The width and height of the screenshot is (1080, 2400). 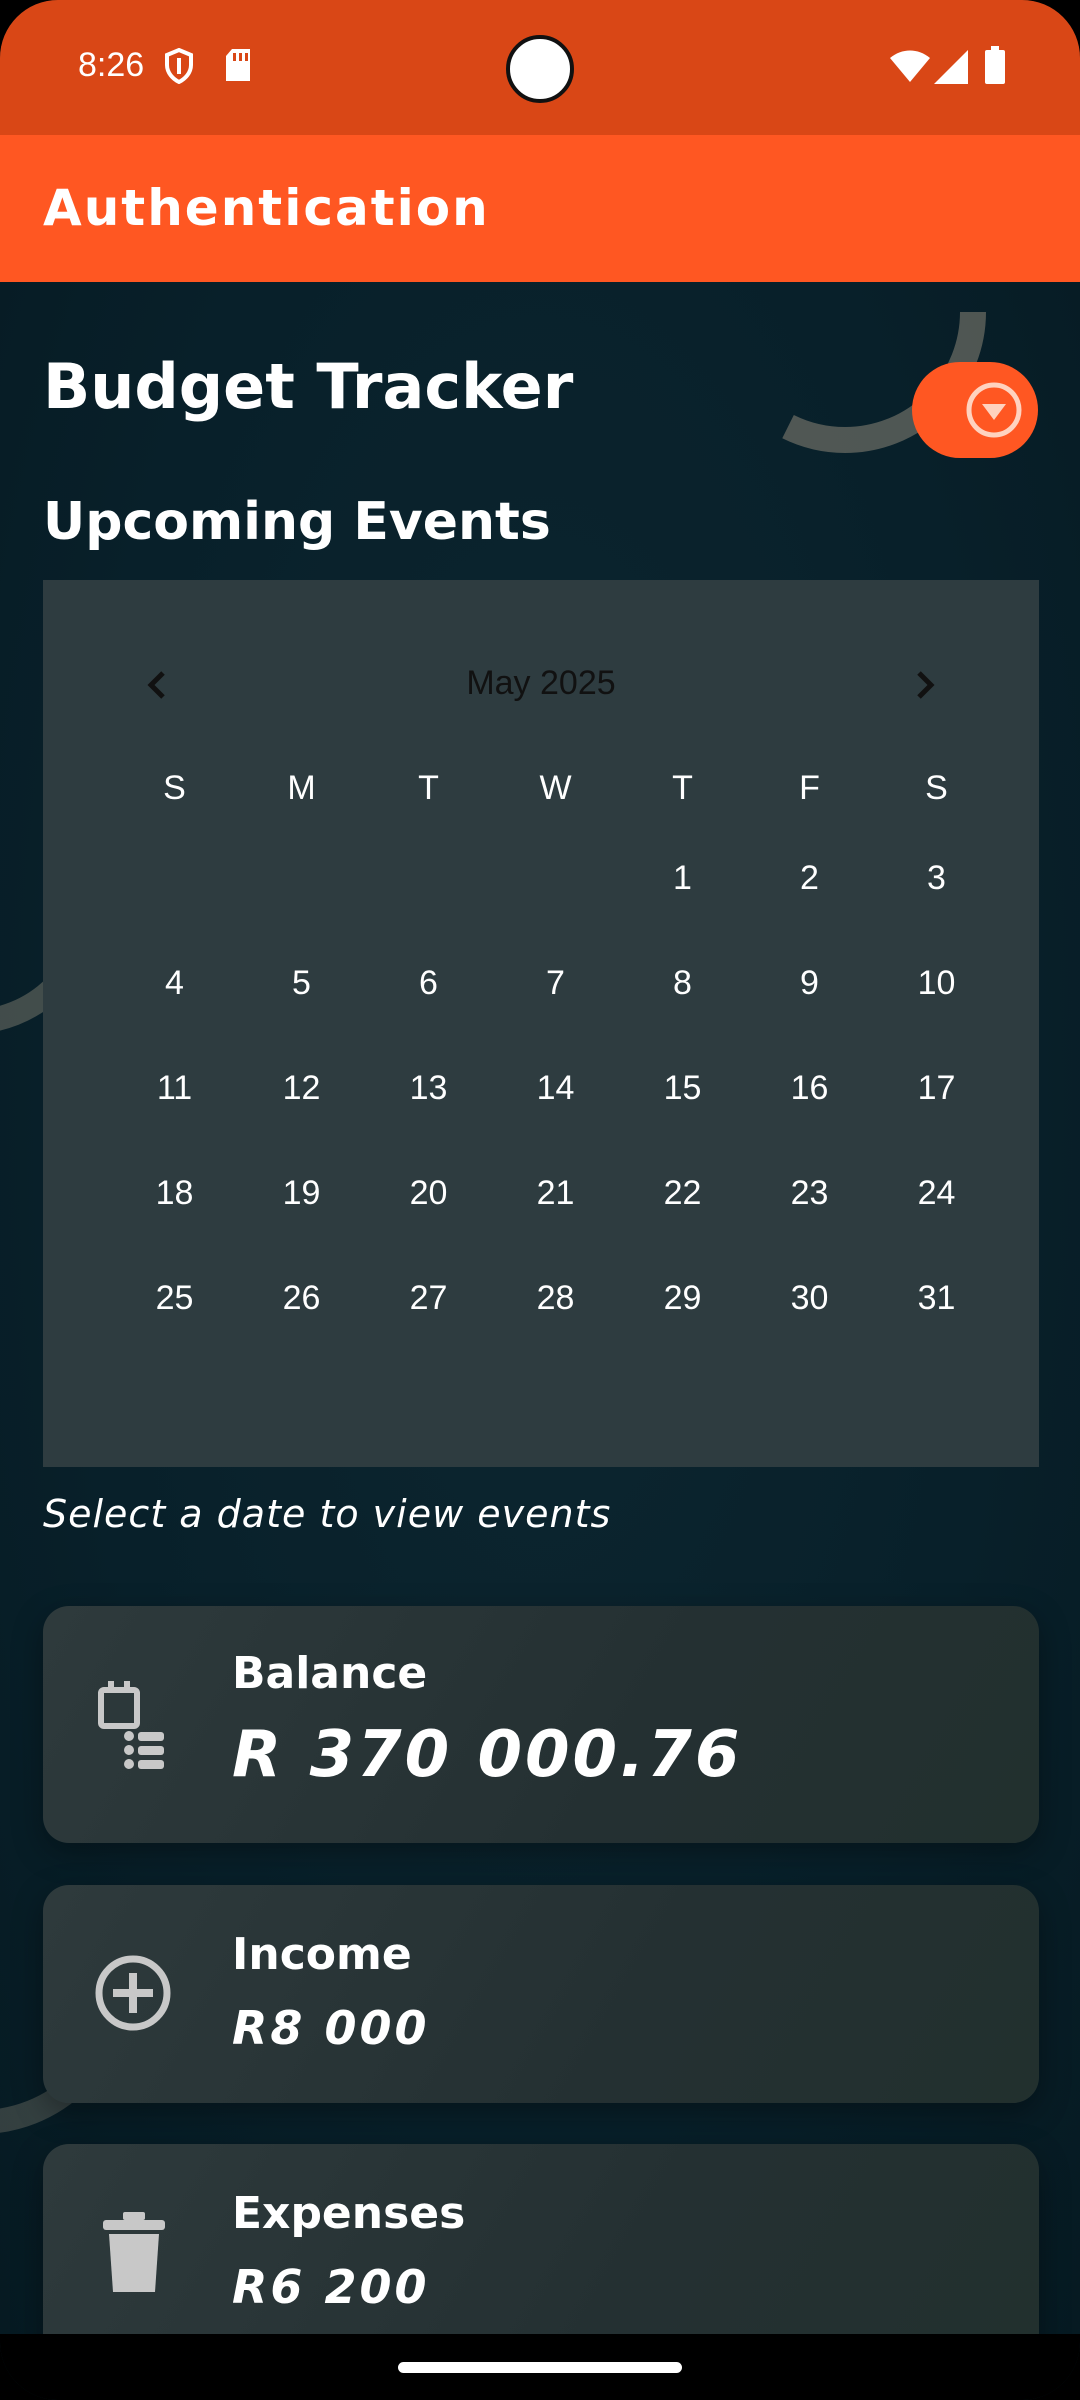 What do you see at coordinates (809, 1120) in the screenshot?
I see `calendar-day: 16` at bounding box center [809, 1120].